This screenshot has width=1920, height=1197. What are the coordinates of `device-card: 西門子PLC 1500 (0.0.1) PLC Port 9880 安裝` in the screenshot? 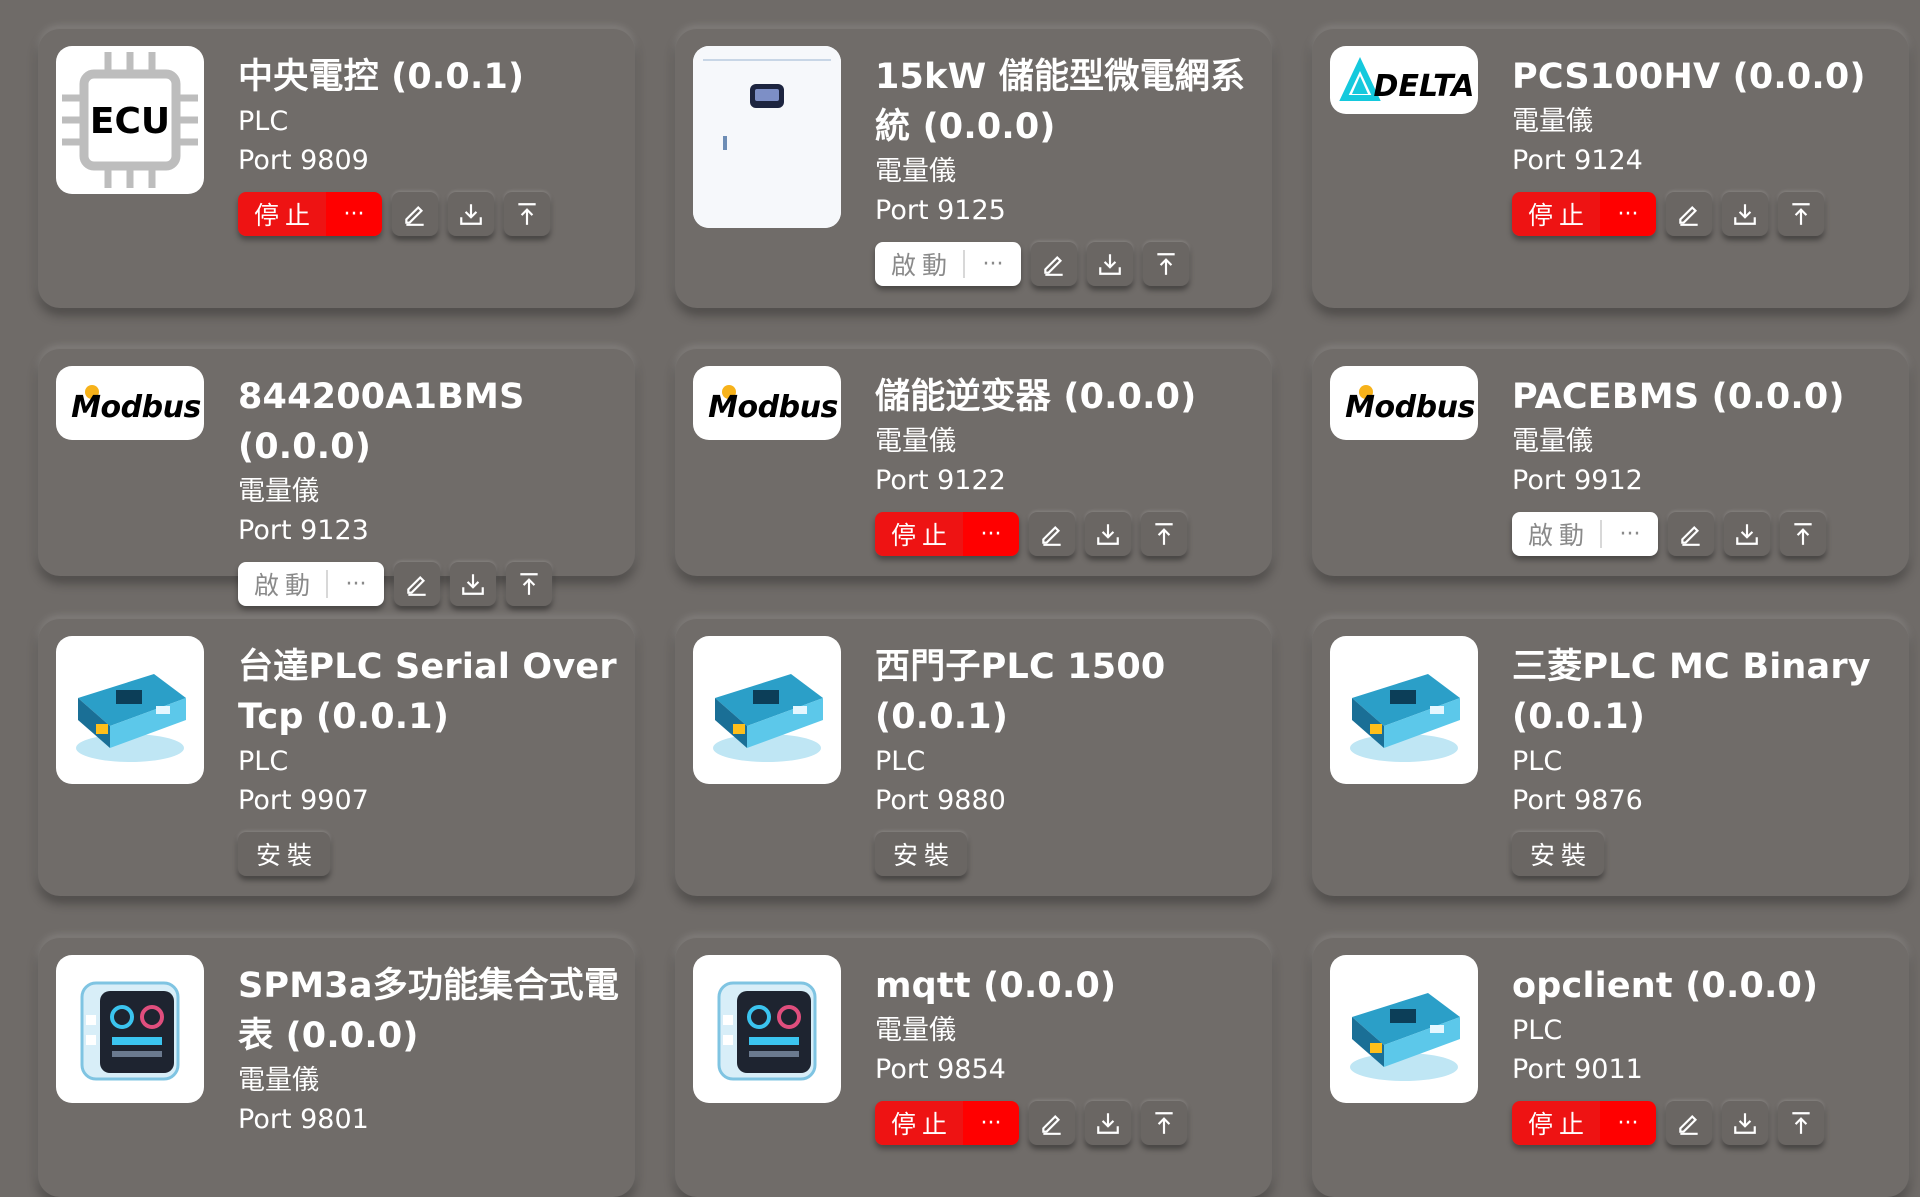 It's located at (973, 757).